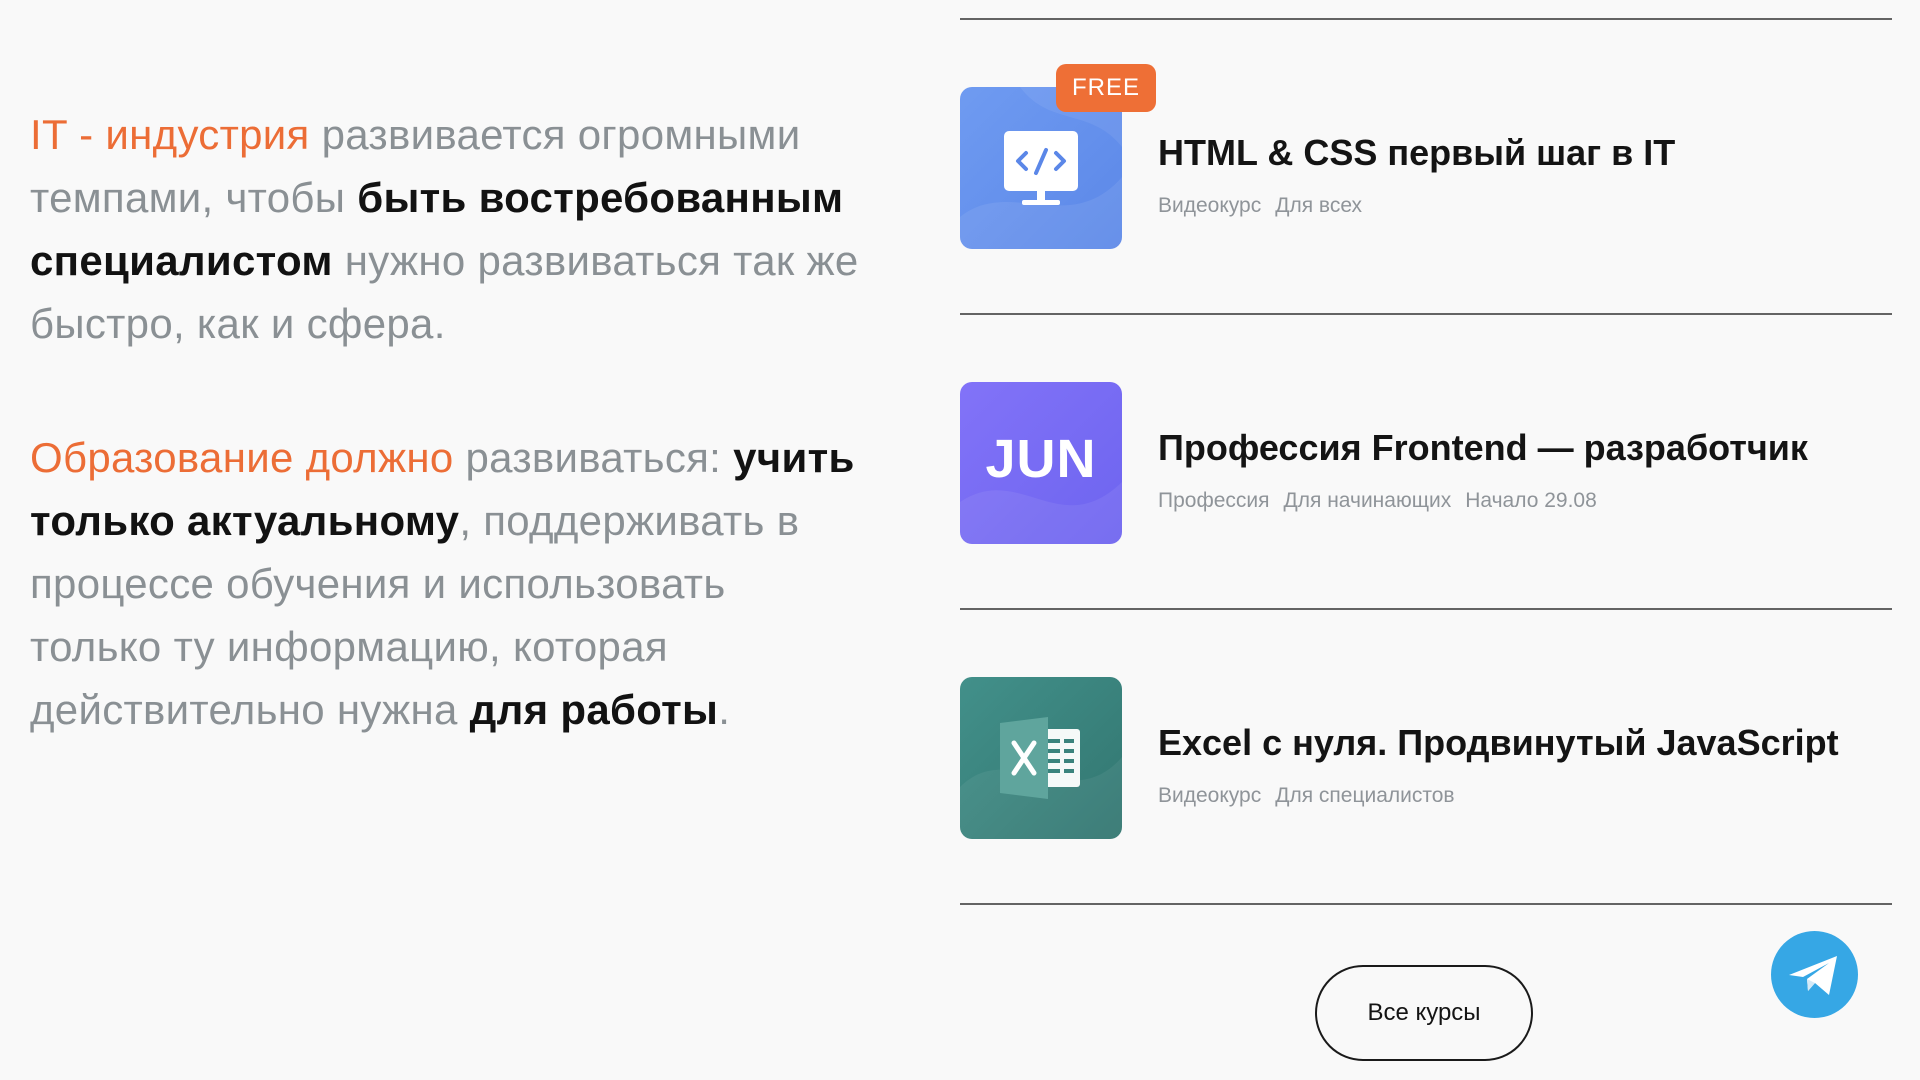  What do you see at coordinates (1214, 500) in the screenshot?
I see `course-tag: Профессия` at bounding box center [1214, 500].